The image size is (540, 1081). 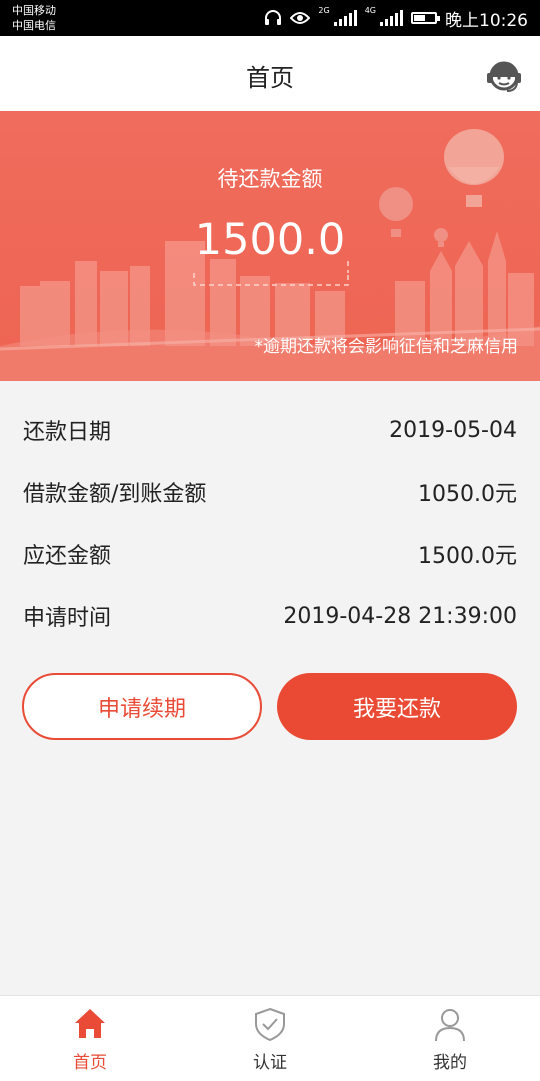 I want to click on carrier-1: 中国移动, so click(x=34, y=10).